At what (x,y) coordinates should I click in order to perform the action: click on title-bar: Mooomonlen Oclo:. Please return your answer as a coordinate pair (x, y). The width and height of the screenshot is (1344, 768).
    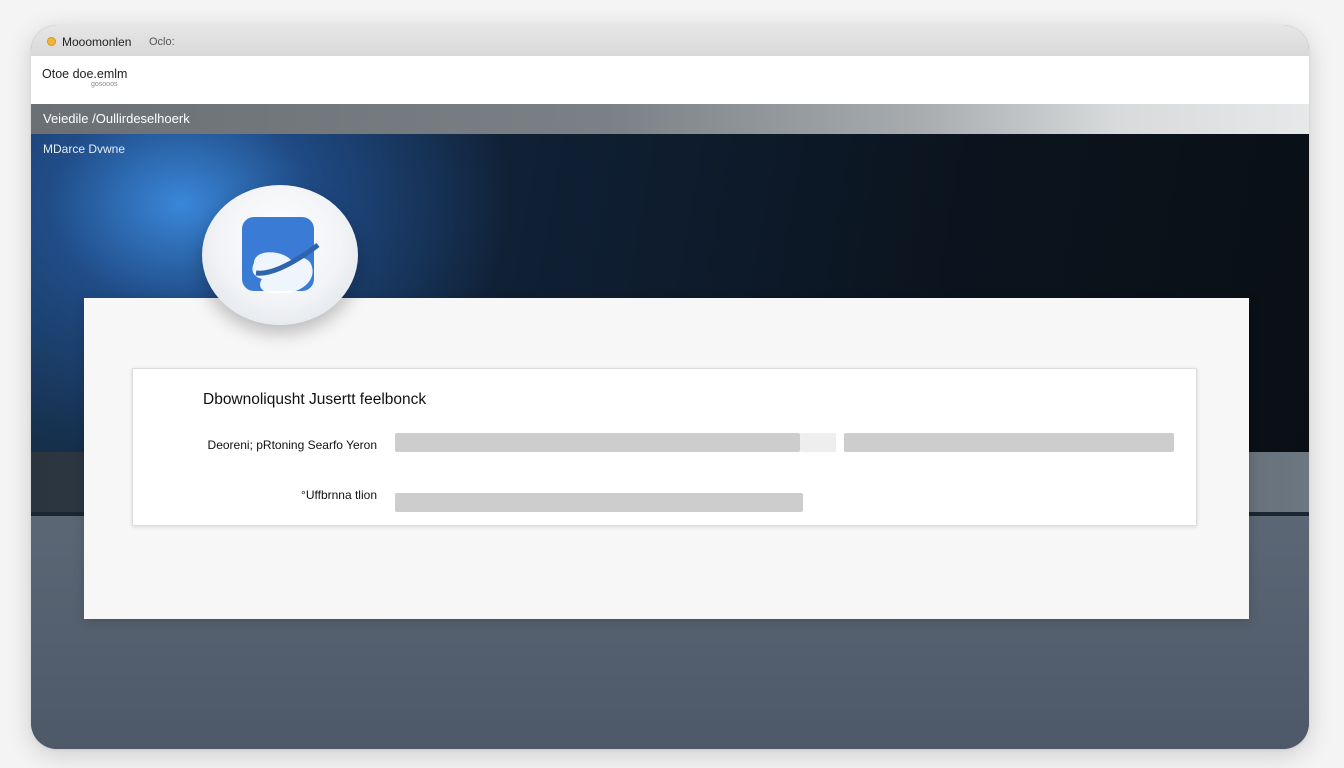
    Looking at the image, I should click on (670, 40).